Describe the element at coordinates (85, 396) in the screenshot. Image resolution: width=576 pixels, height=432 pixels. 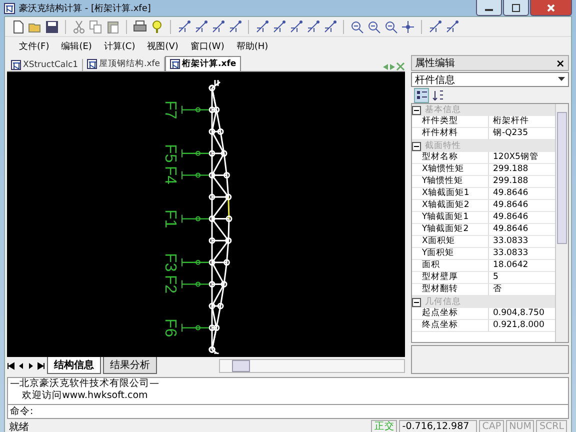
I see `output-line: 欢迎访问www.hwksoft.com` at that location.